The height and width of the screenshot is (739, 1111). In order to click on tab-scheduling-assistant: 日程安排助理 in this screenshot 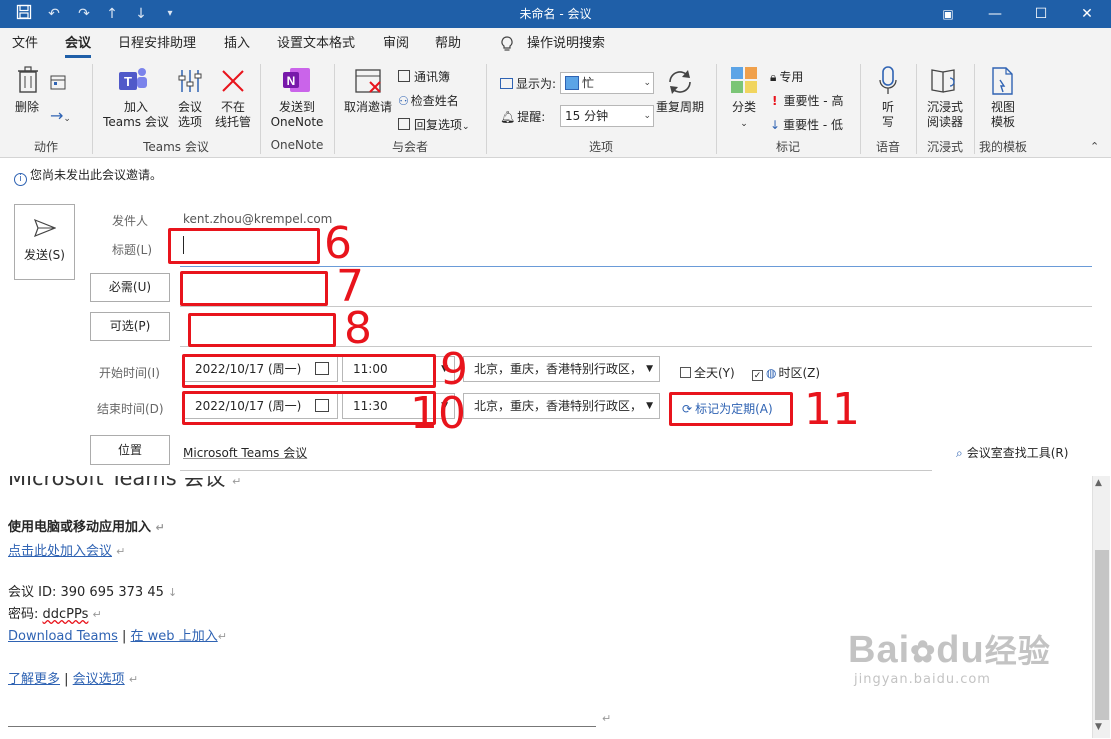, I will do `click(157, 44)`.